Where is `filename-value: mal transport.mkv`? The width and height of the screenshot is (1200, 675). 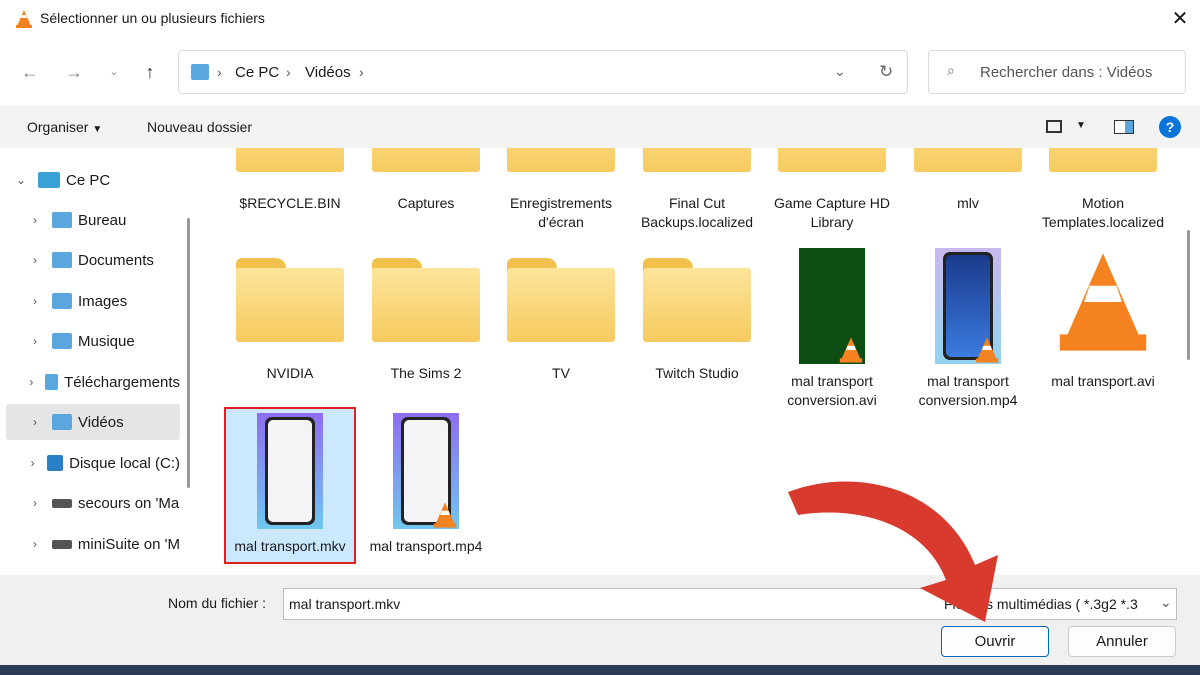 filename-value: mal transport.mkv is located at coordinates (345, 604).